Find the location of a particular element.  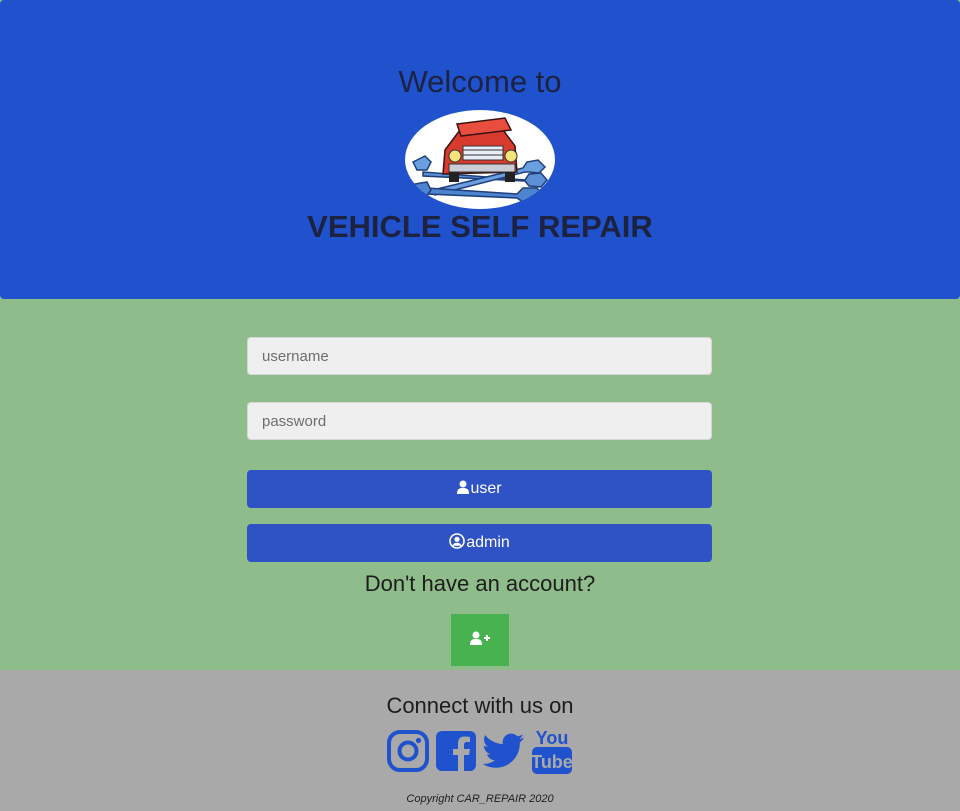

user-icon is located at coordinates (463, 489).